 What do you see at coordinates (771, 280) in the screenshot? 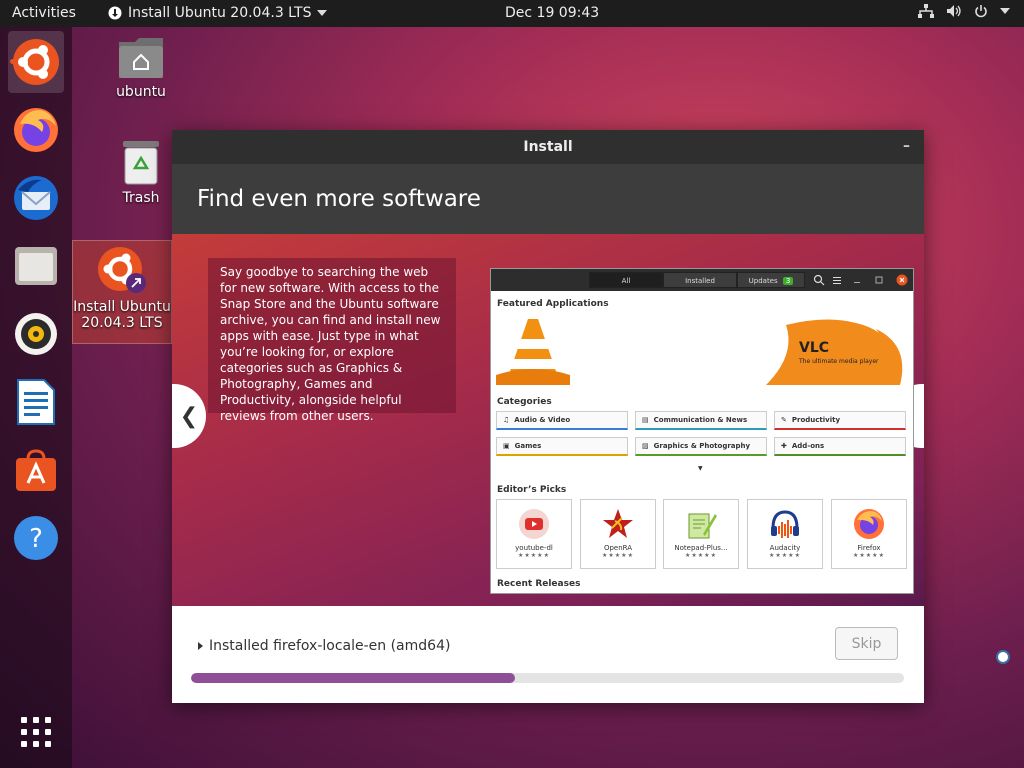
I see `preview-tab-updates: Updates 3` at bounding box center [771, 280].